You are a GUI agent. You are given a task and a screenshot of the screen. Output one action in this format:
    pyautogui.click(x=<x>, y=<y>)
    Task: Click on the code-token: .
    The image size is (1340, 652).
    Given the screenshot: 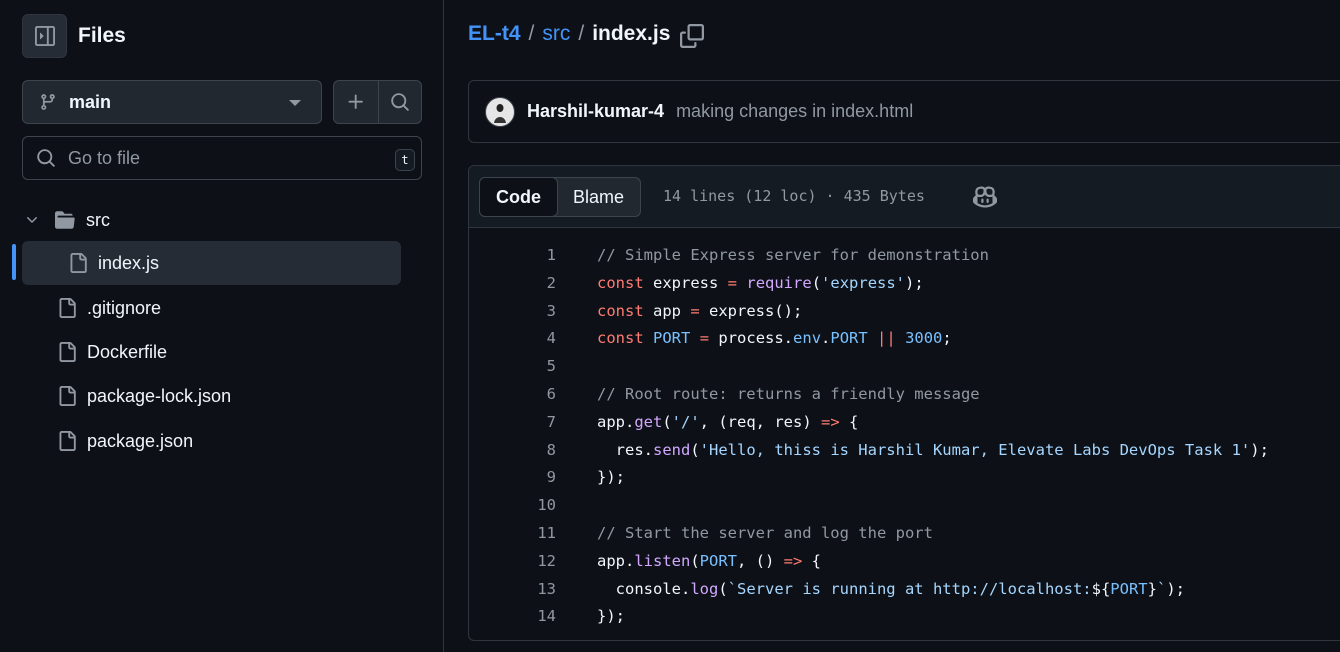 What is the action you would take?
    pyautogui.click(x=826, y=338)
    